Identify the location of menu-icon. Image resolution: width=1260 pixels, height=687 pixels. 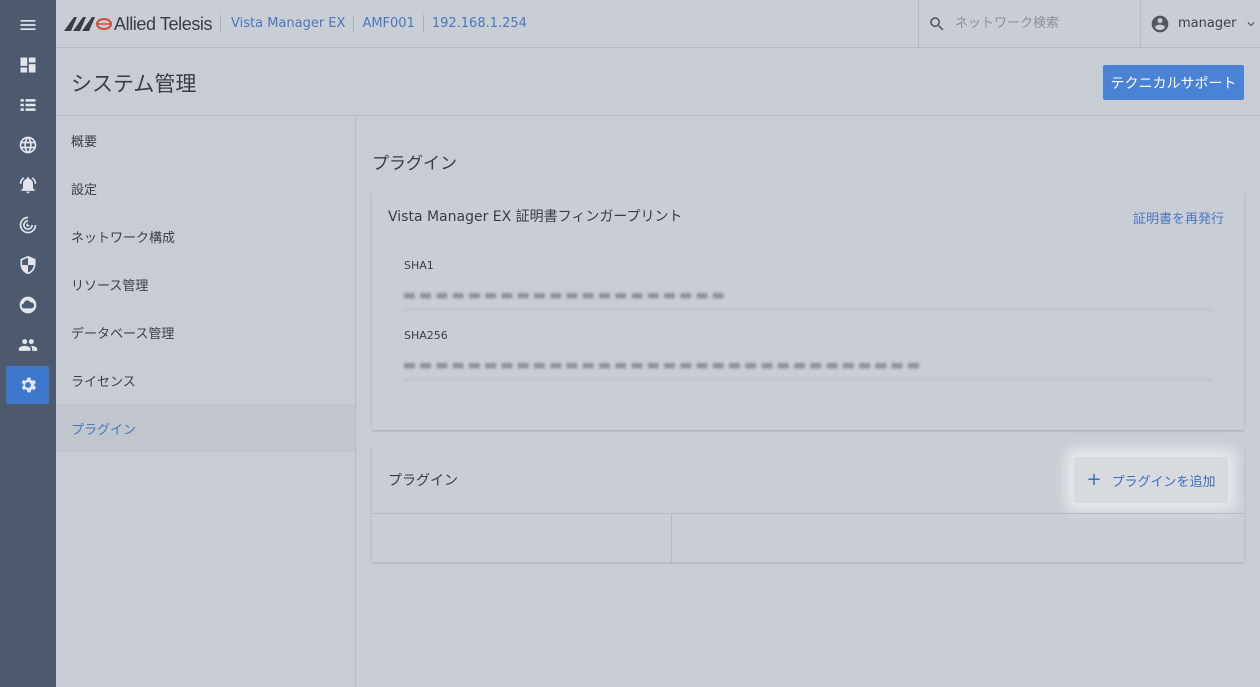
(27, 25).